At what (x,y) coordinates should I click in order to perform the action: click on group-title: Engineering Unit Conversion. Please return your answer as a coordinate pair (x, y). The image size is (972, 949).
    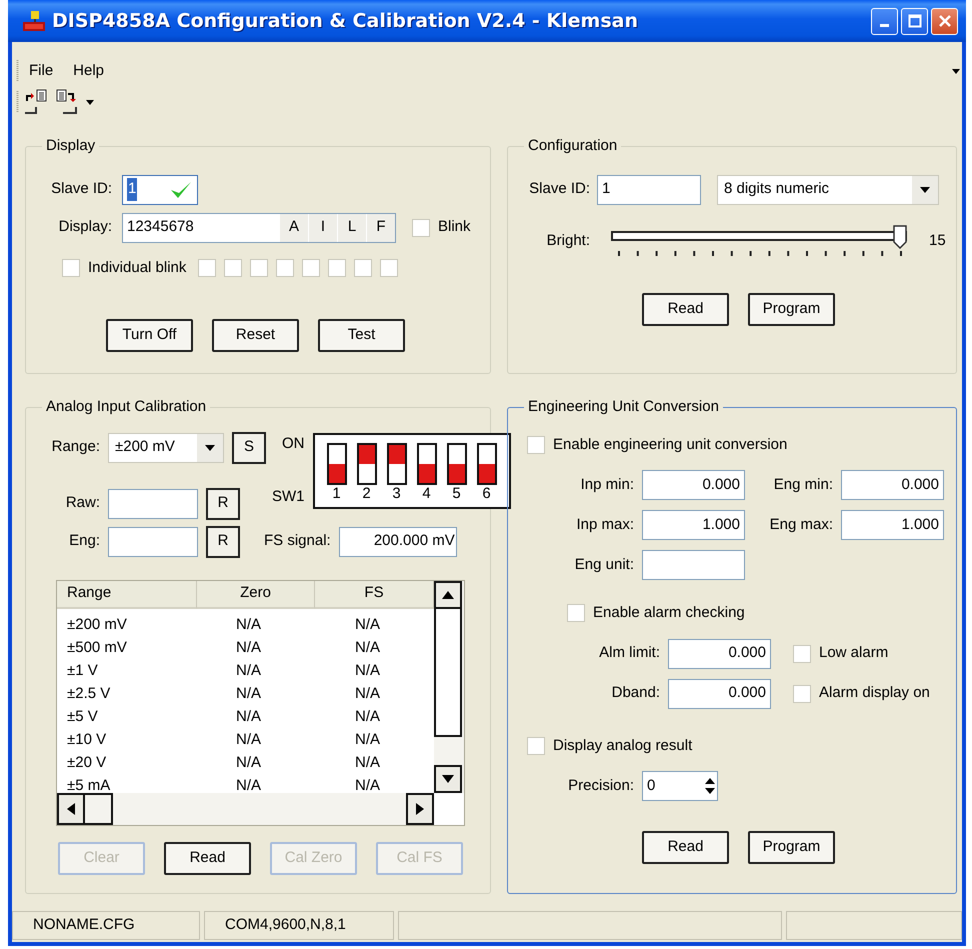
    Looking at the image, I should click on (623, 407).